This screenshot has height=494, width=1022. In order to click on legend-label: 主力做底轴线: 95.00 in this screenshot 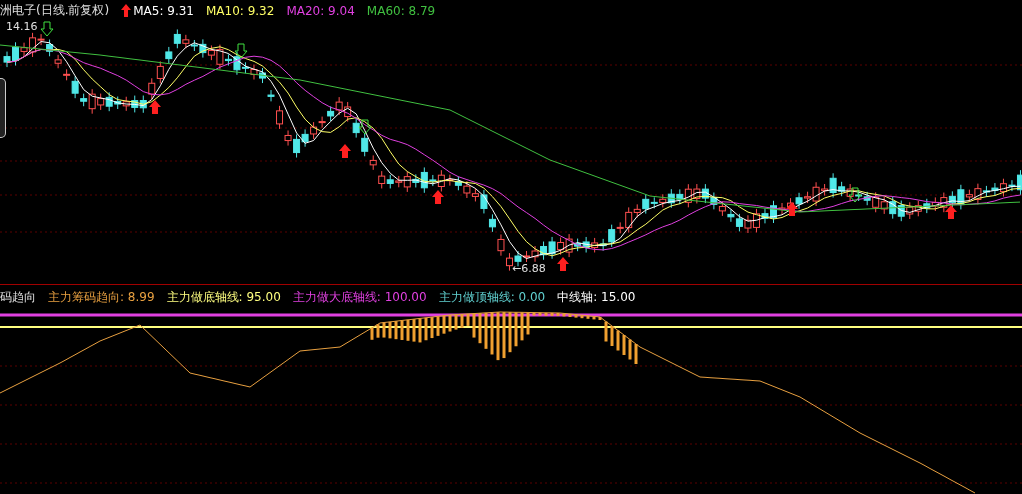, I will do `click(223, 297)`.